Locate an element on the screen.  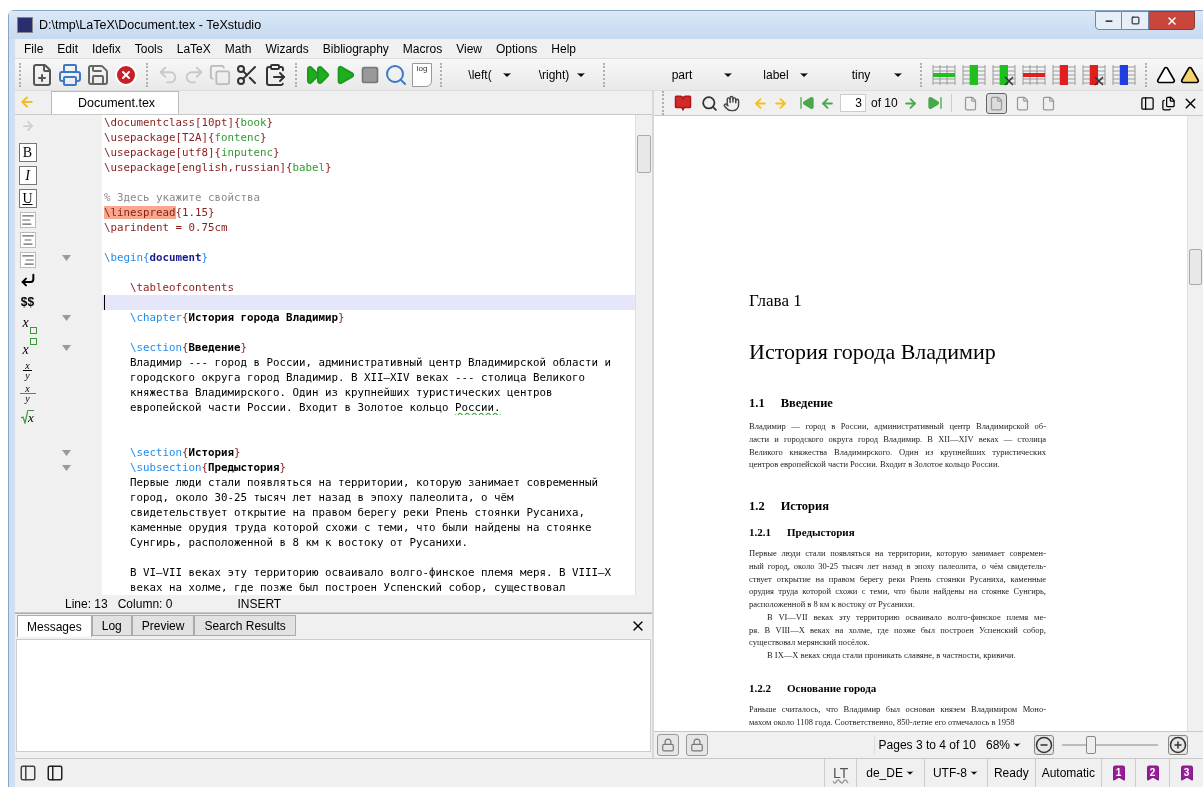
table-remove-row-icon is located at coordinates (1034, 74).